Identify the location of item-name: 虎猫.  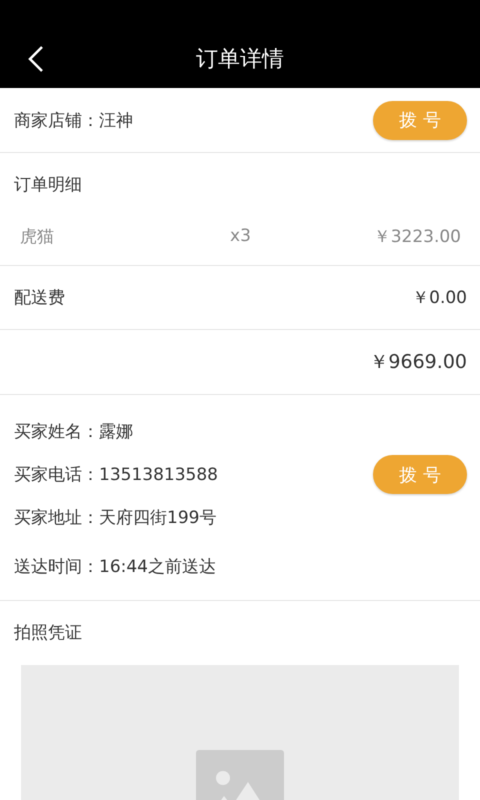
(37, 237).